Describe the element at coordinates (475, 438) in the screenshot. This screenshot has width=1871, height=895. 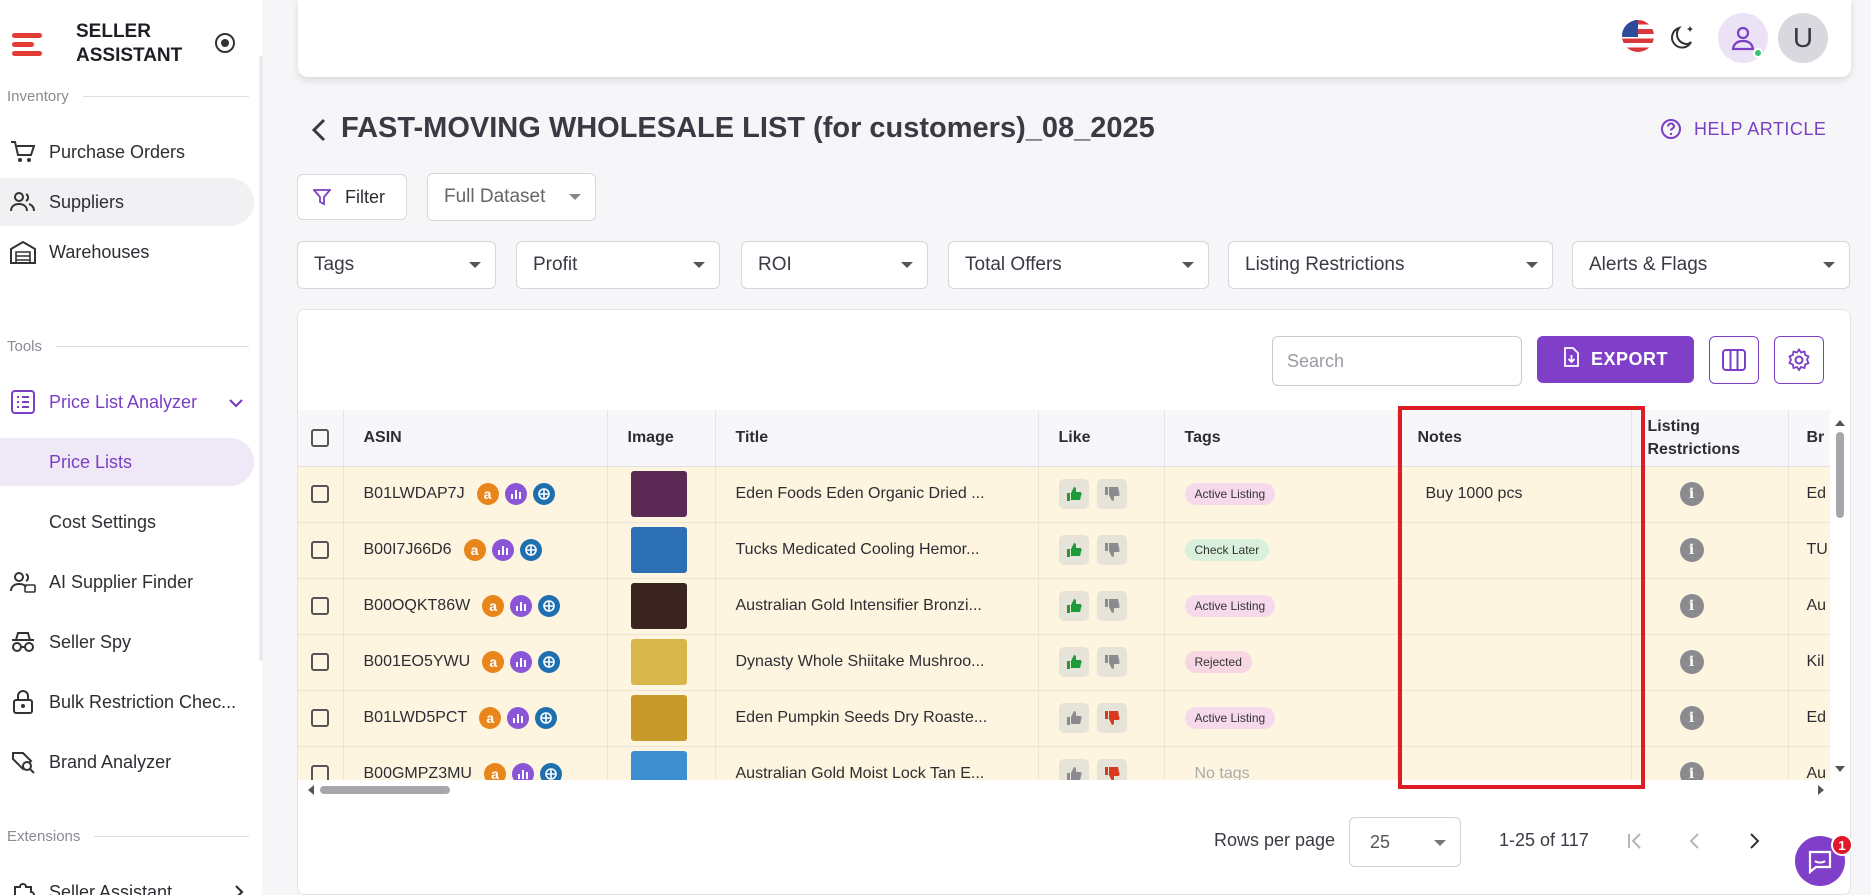
I see `column-header-asin: ASIN` at that location.